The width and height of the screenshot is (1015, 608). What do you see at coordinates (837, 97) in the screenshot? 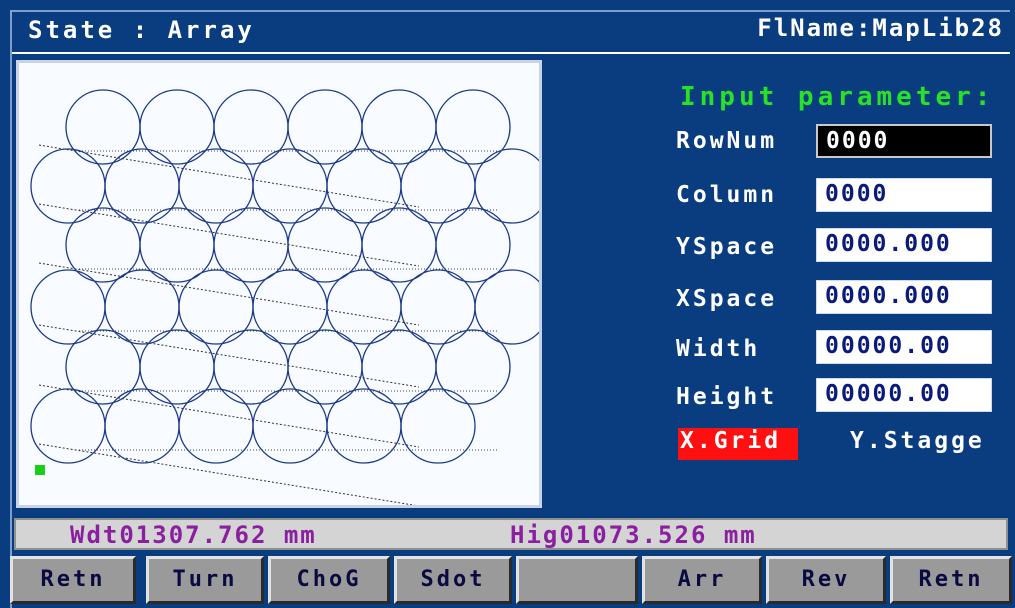
I see `input-parameter-title: Input parameter:` at bounding box center [837, 97].